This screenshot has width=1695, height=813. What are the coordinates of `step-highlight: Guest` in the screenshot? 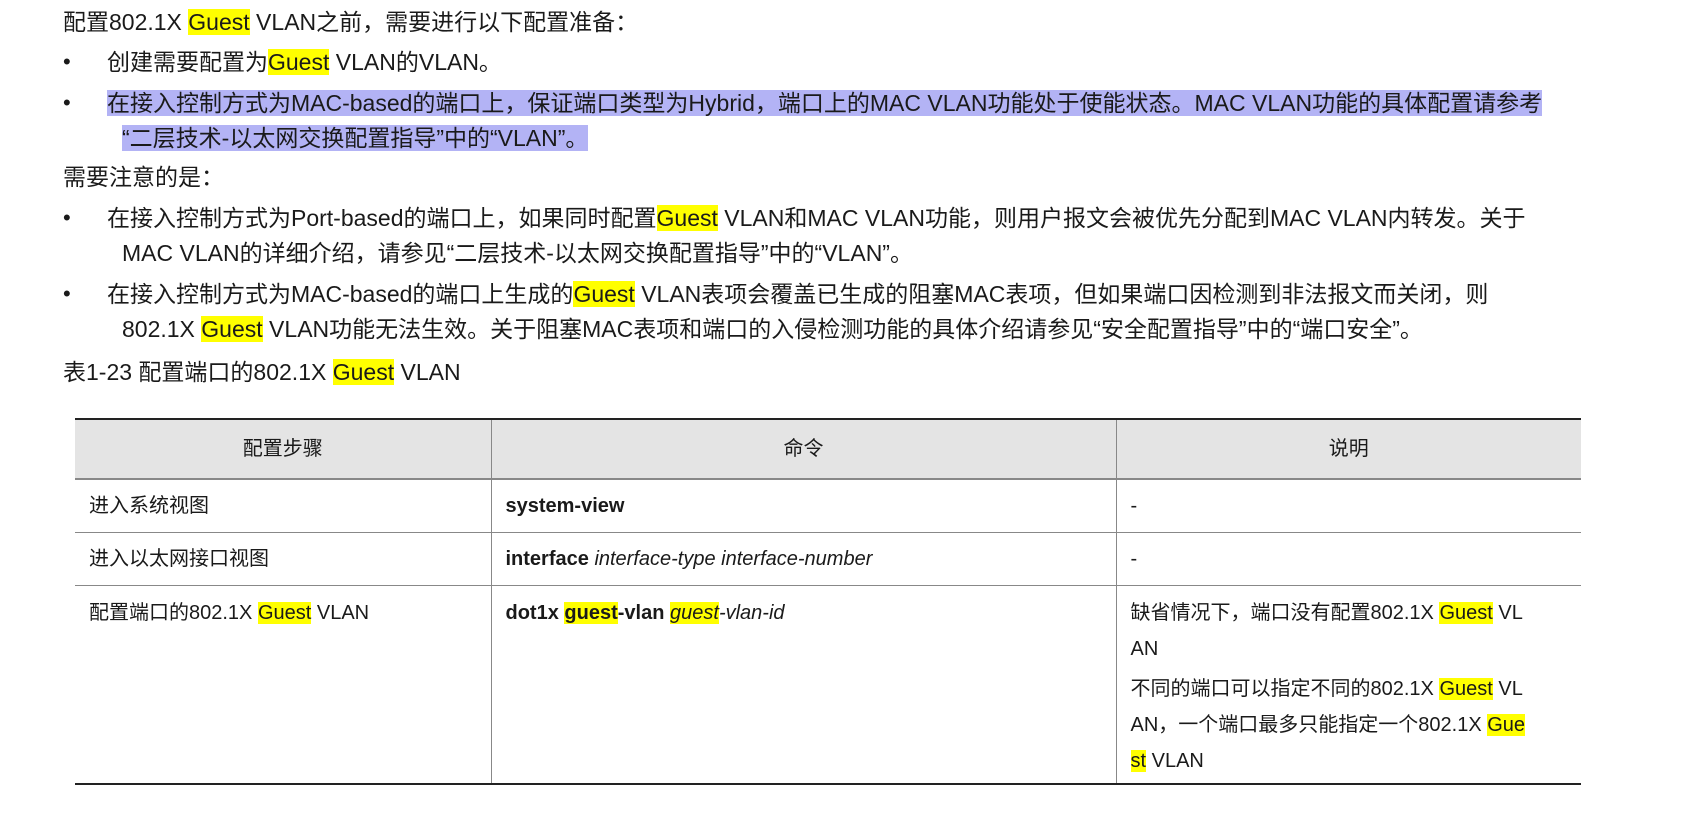 It's located at (284, 613).